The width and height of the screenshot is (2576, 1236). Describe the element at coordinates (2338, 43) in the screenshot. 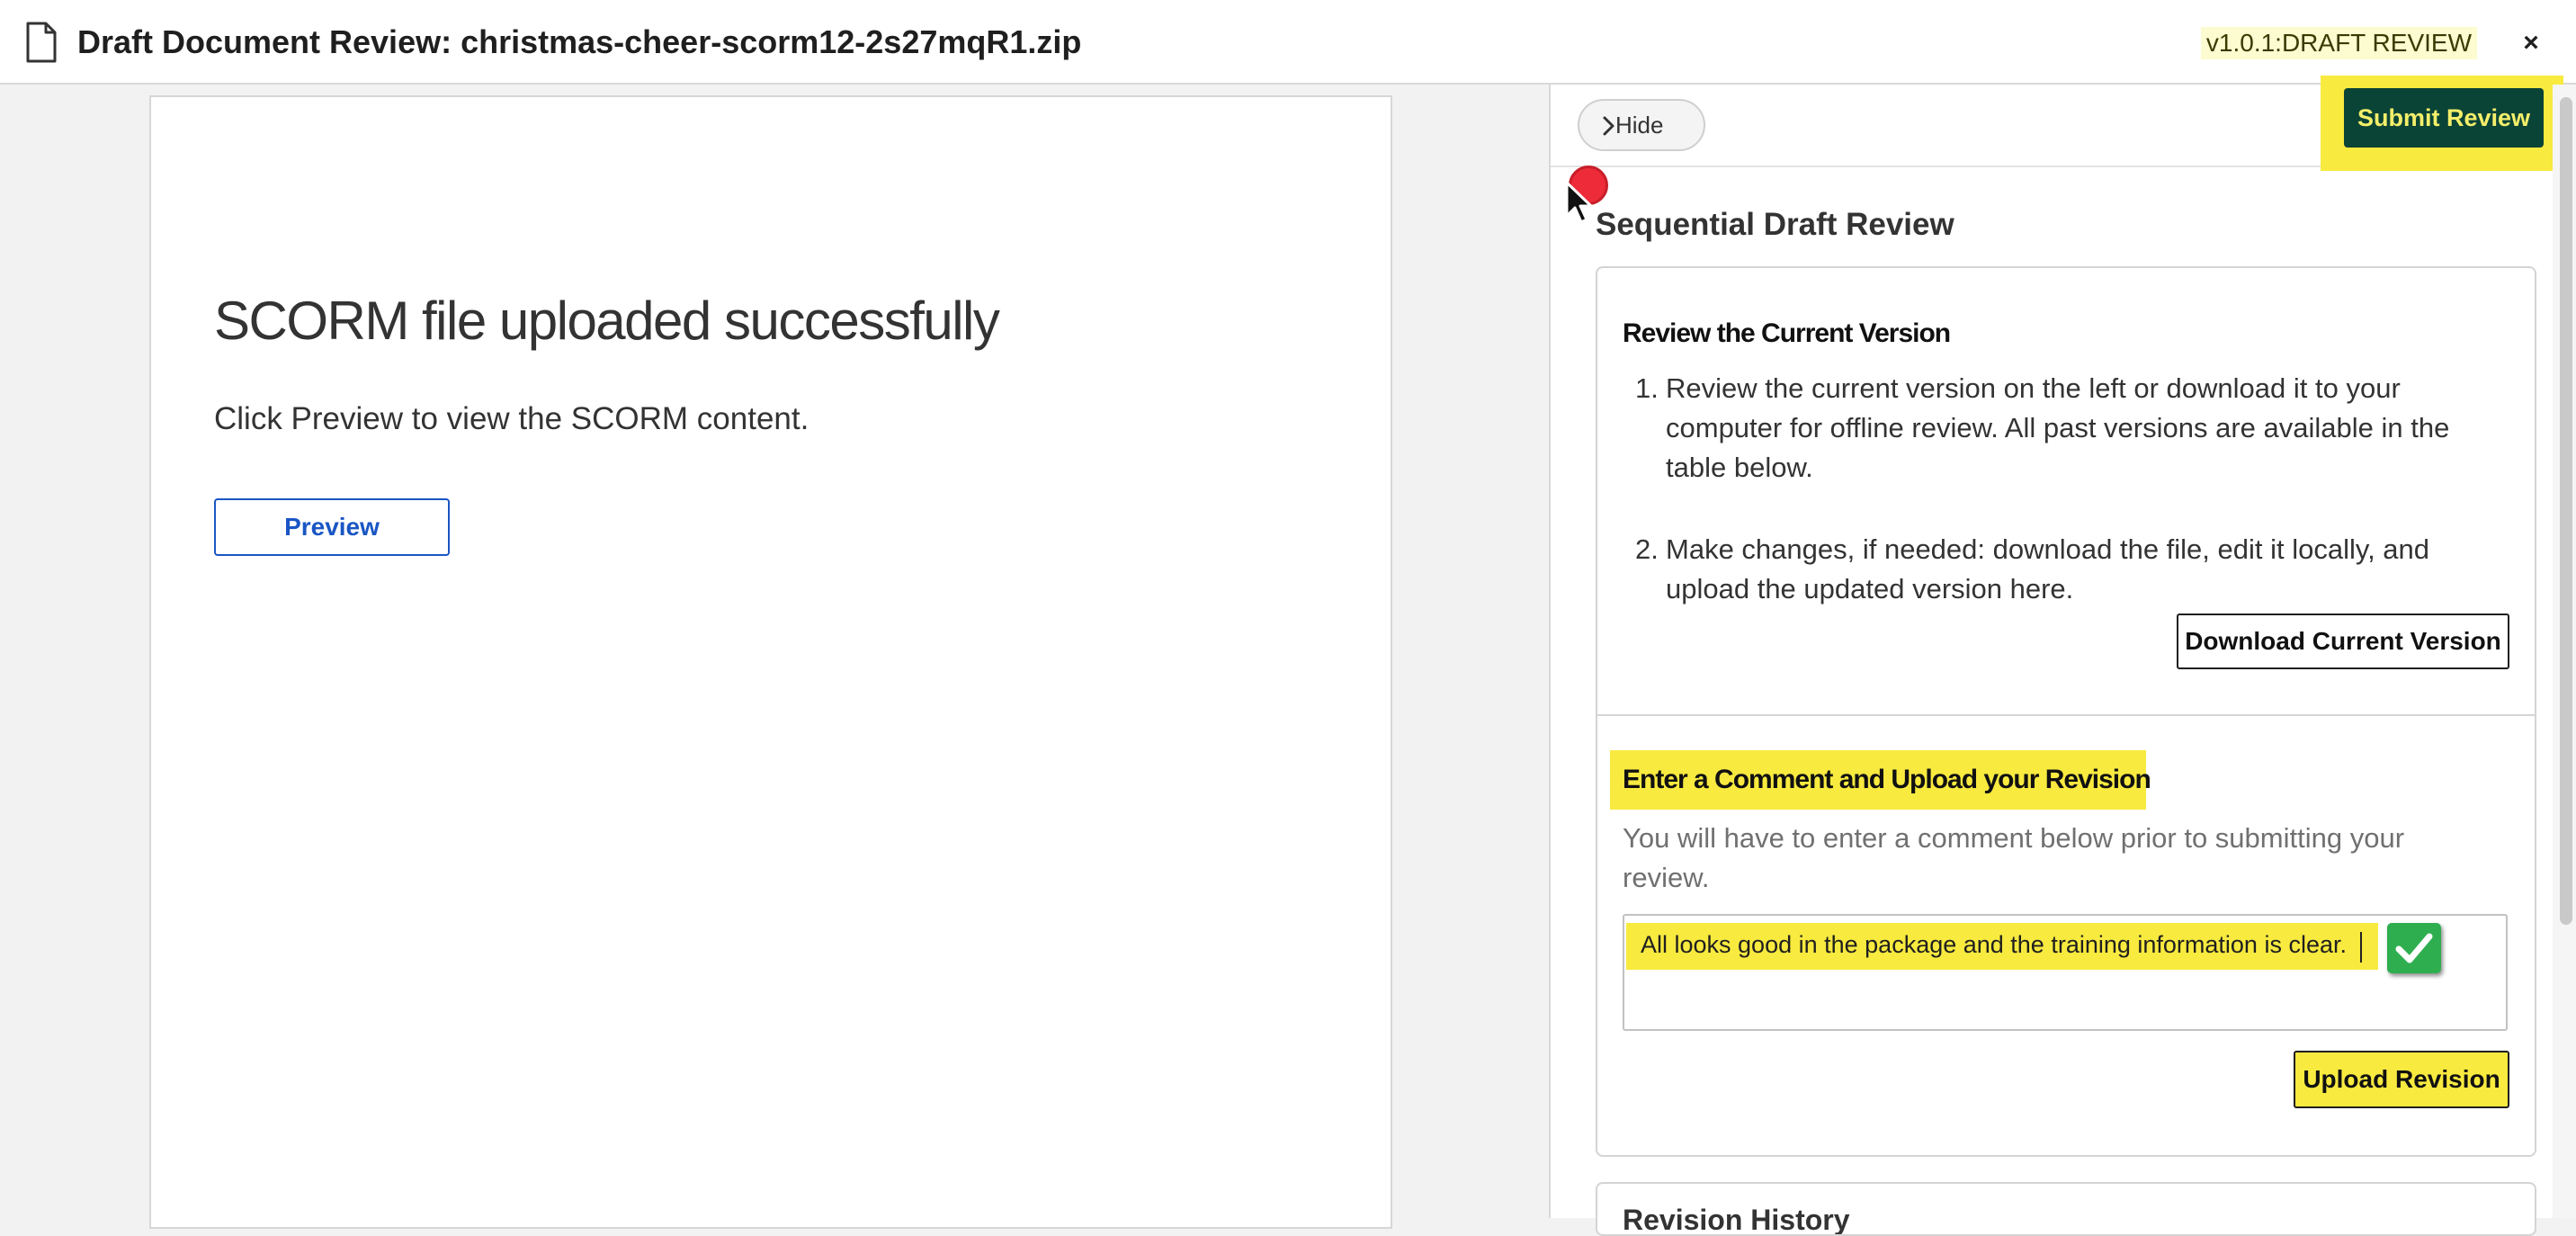

I see `version-badge: v1.0.1:DRAFT REVIEW` at that location.